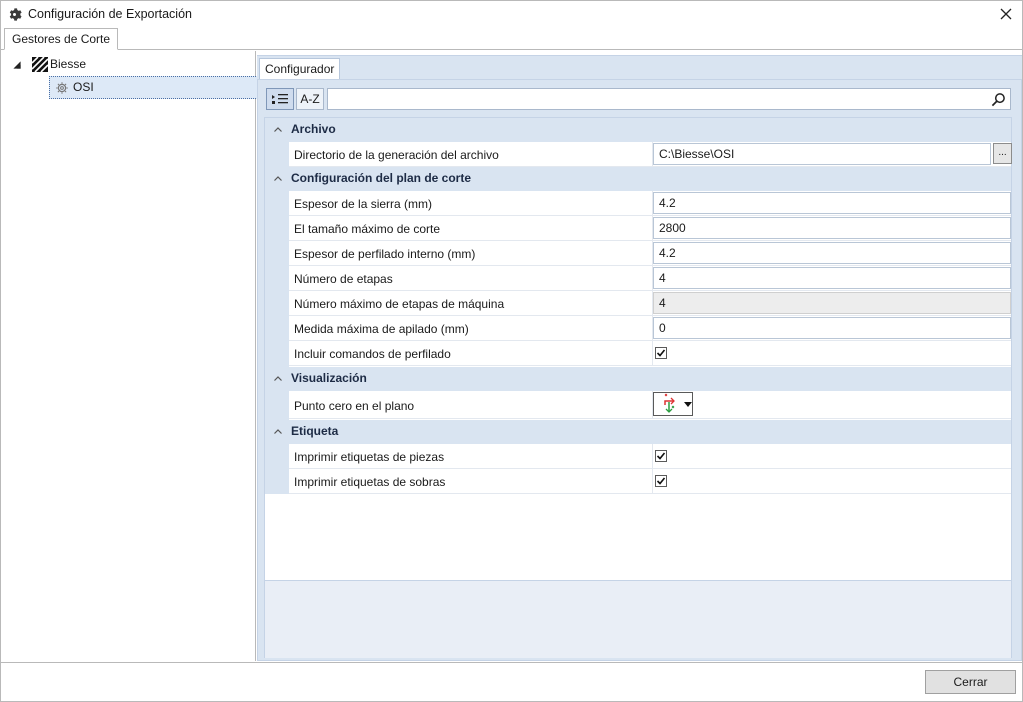 The width and height of the screenshot is (1023, 702). I want to click on saw-thickness-field: 4.2, so click(832, 203).